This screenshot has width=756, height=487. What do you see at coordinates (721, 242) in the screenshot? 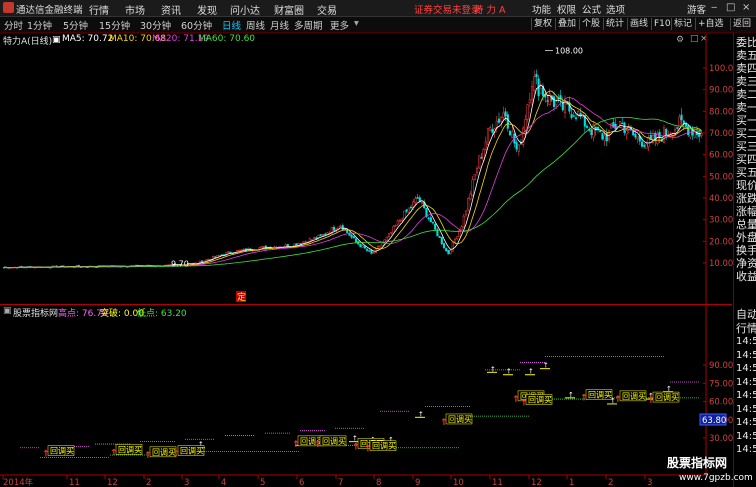
I see `y-tick-label: 20.00` at bounding box center [721, 242].